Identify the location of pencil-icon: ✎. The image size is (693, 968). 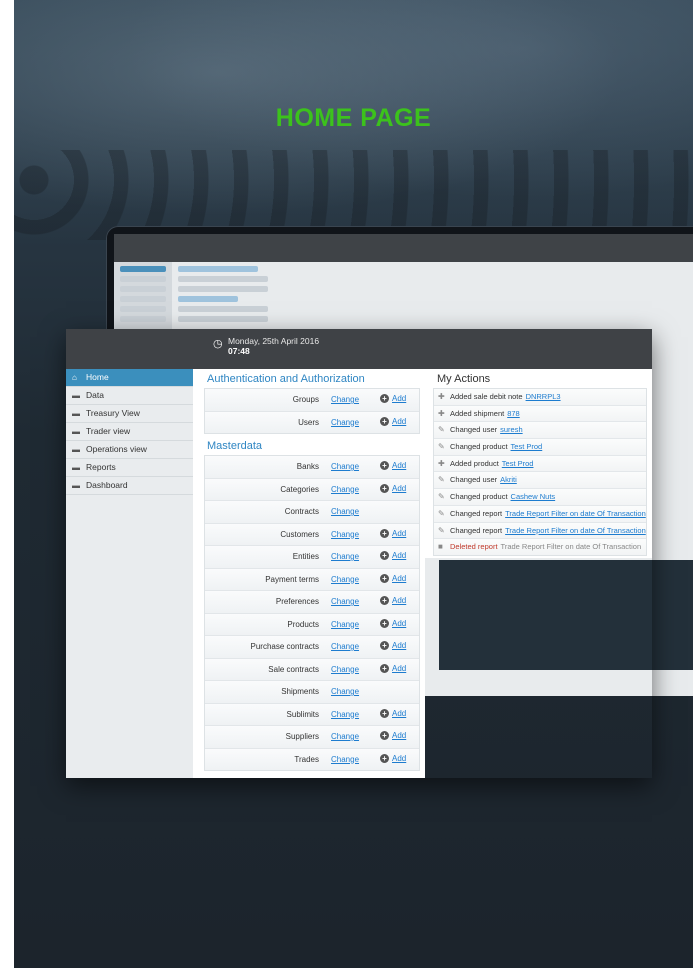
(441, 497).